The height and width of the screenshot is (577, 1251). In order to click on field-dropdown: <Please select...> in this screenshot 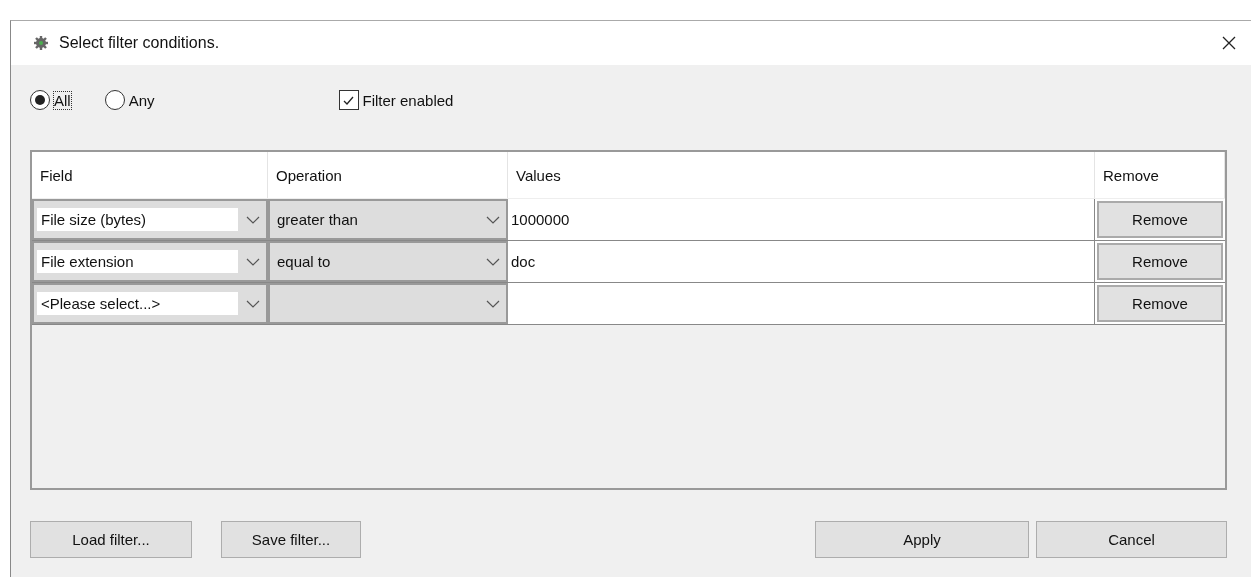, I will do `click(150, 303)`.